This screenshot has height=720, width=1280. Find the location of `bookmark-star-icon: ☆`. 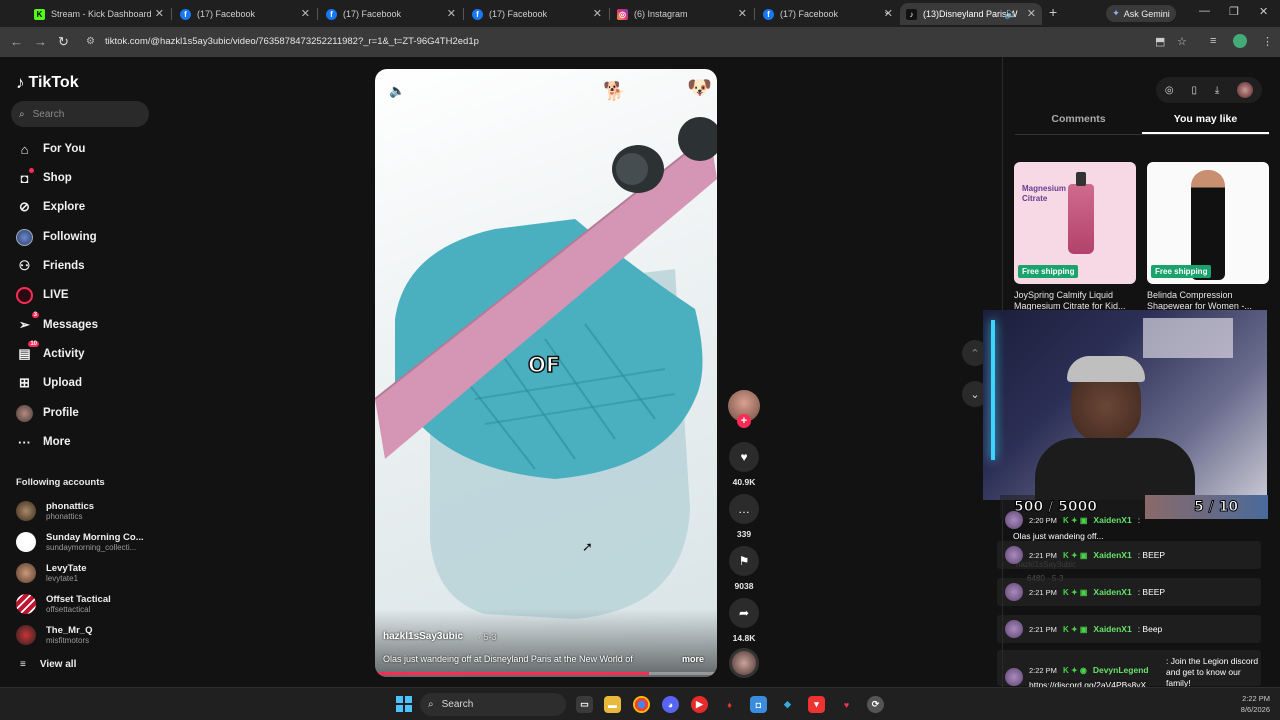

bookmark-star-icon: ☆ is located at coordinates (1182, 41).